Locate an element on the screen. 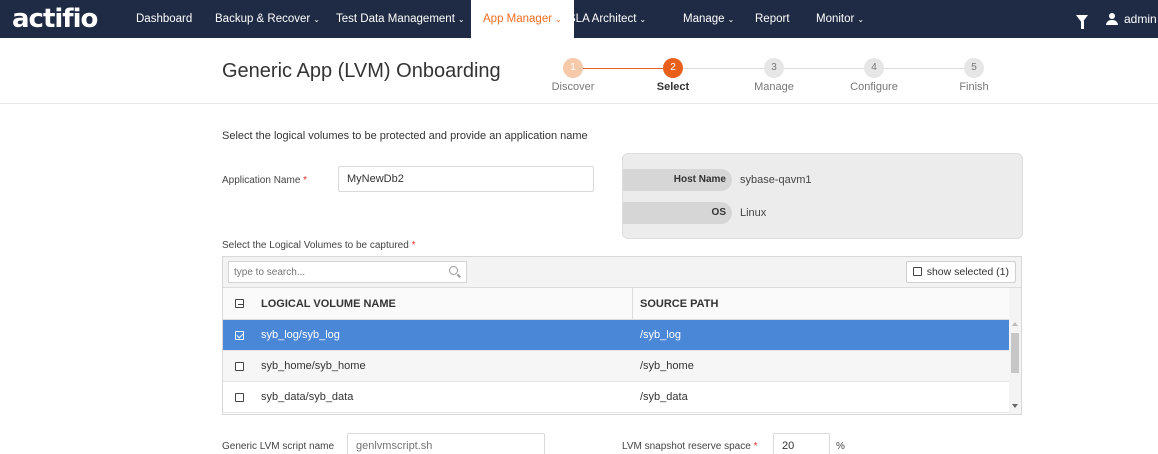 The width and height of the screenshot is (1158, 454). wizard-step-select: 2 Select is located at coordinates (673, 75).